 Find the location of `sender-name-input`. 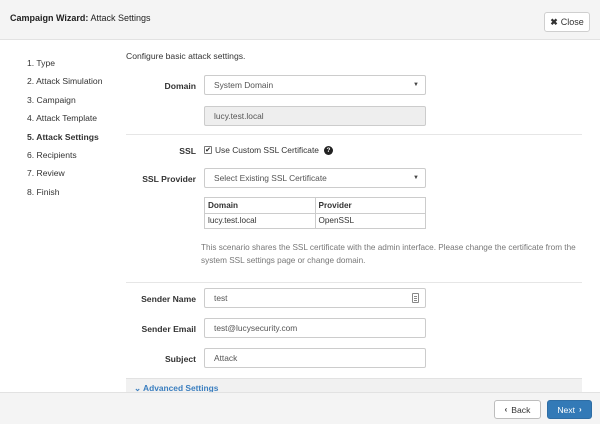

sender-name-input is located at coordinates (315, 298).